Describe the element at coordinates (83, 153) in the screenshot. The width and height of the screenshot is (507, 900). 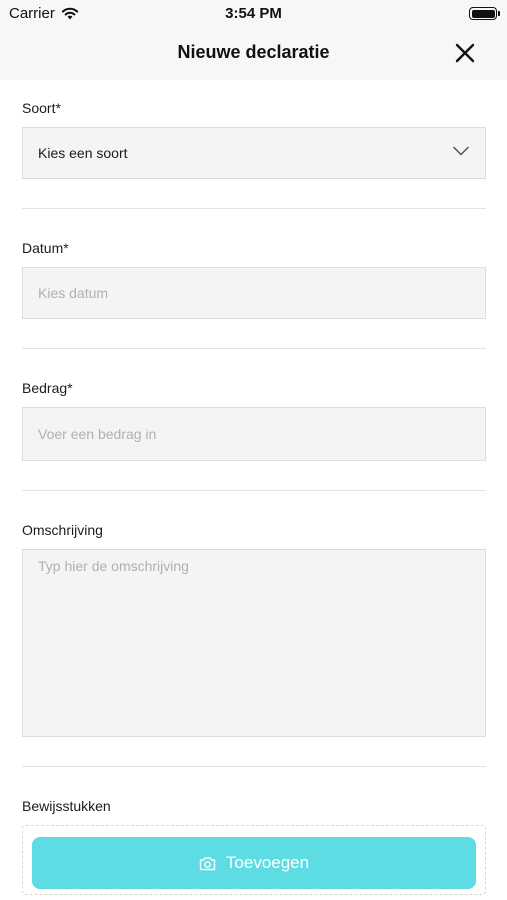
I see `soort-value: Kies een soort` at that location.